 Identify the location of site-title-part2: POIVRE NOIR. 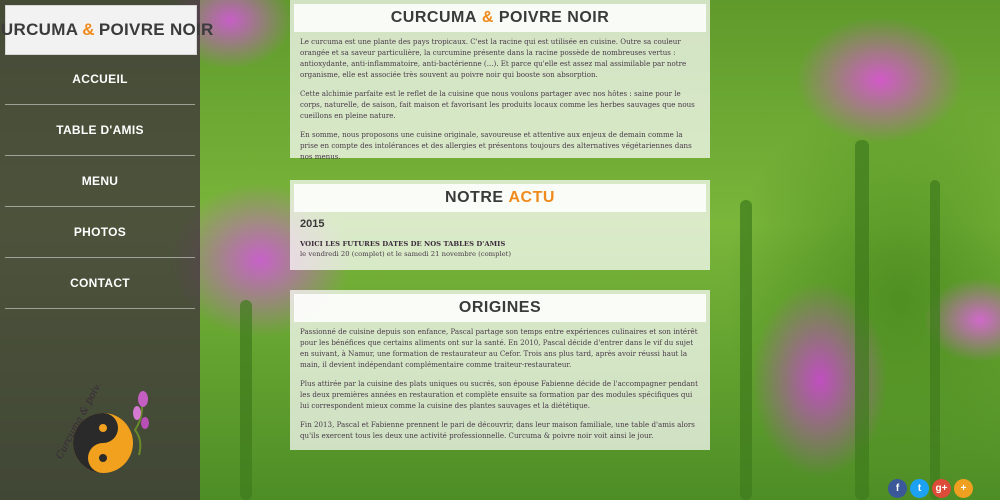
(156, 29).